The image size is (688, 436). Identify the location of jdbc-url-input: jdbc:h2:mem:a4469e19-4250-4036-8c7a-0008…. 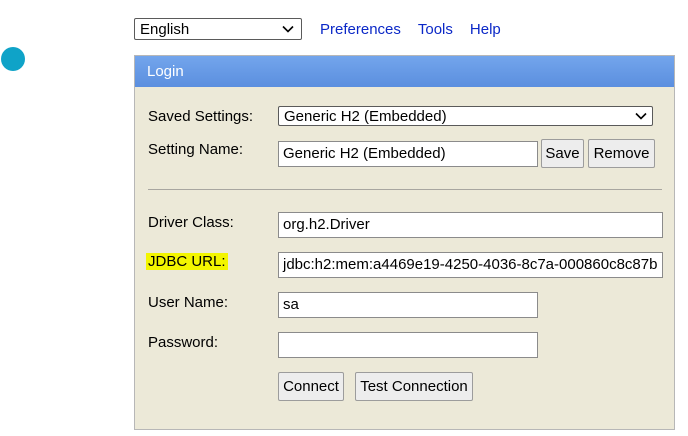
(470, 265).